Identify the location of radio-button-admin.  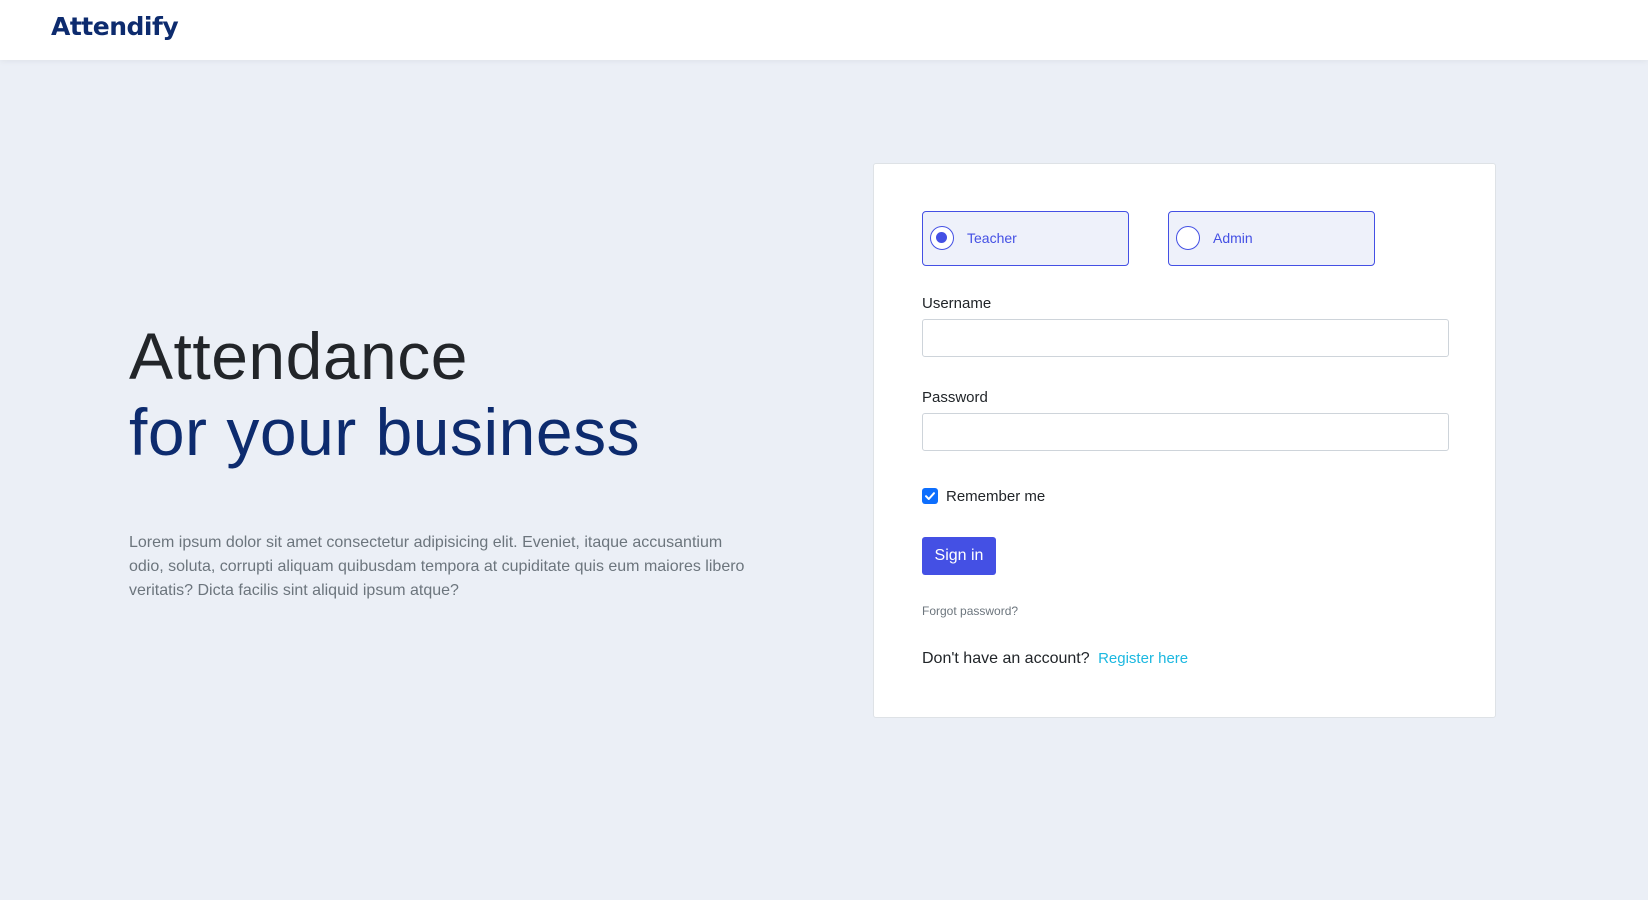
(1188, 238).